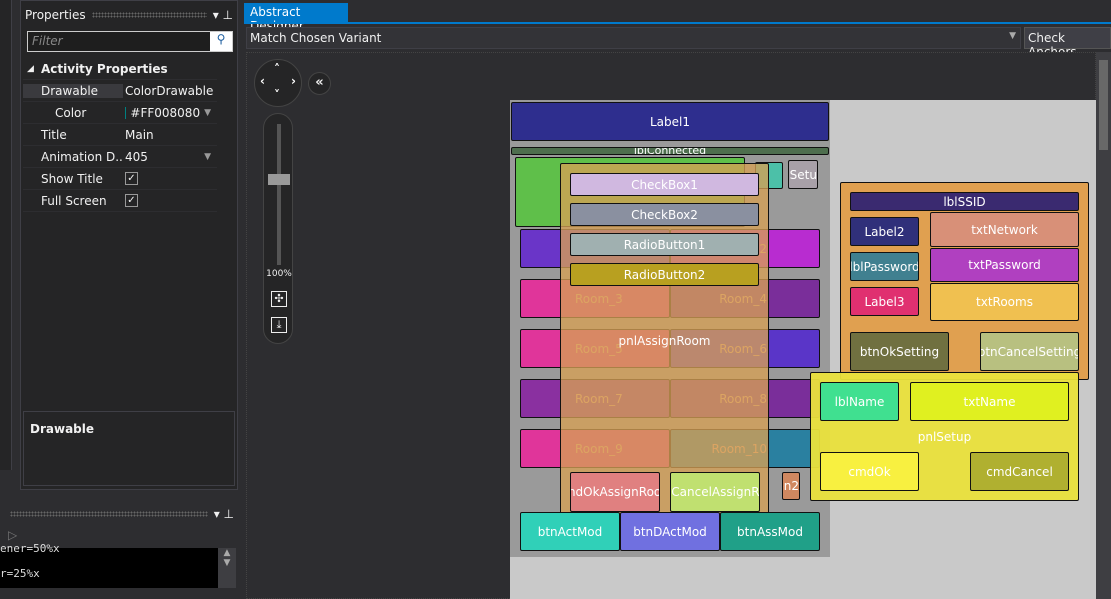 Image resolution: width=1111 pixels, height=599 pixels. I want to click on btn-cancel-setting: btnCancelSetting, so click(1029, 351).